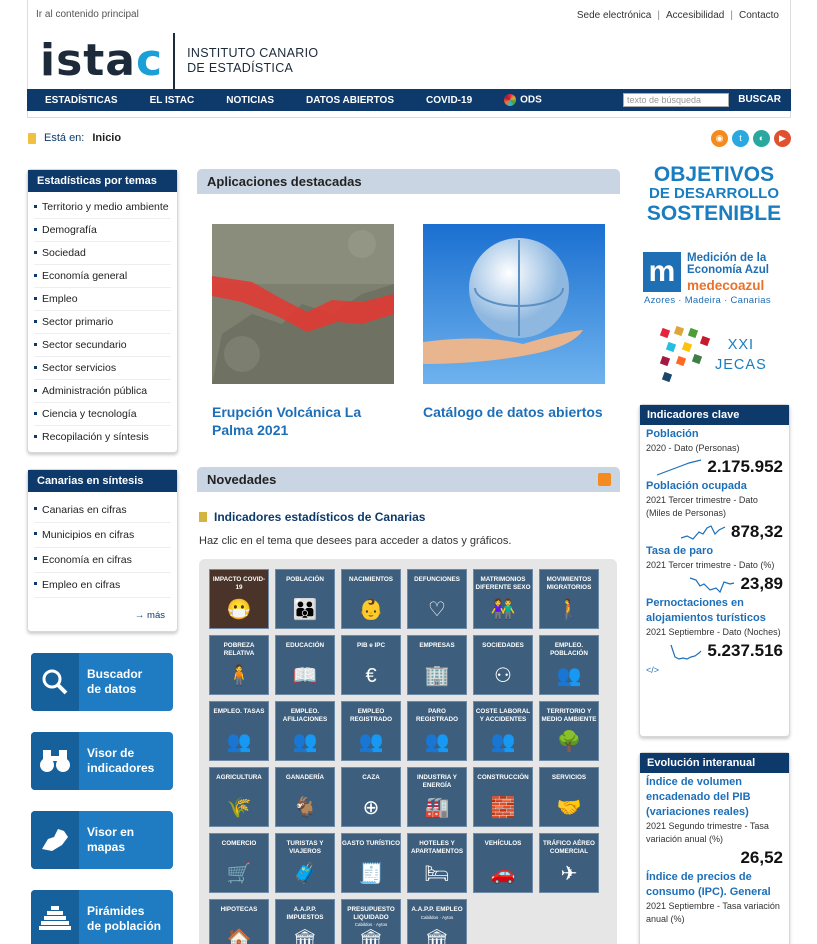  Describe the element at coordinates (102, 510) in the screenshot. I see `canarias-en-cifras-link: Canarias en cifras` at that location.